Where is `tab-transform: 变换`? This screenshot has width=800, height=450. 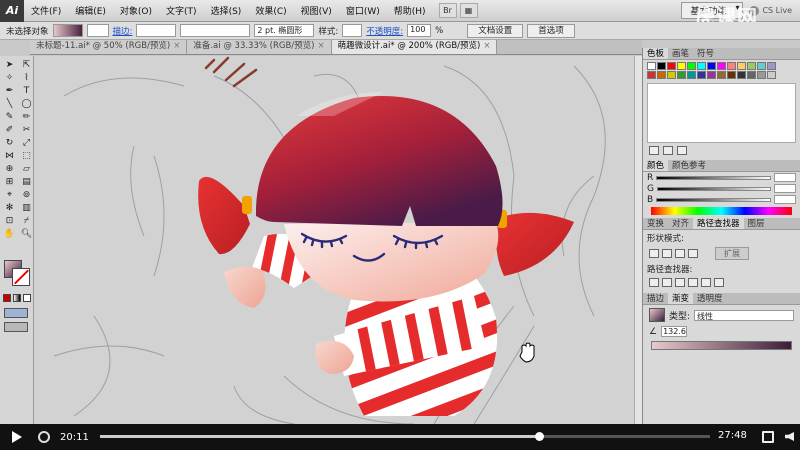 tab-transform: 变换 is located at coordinates (655, 223).